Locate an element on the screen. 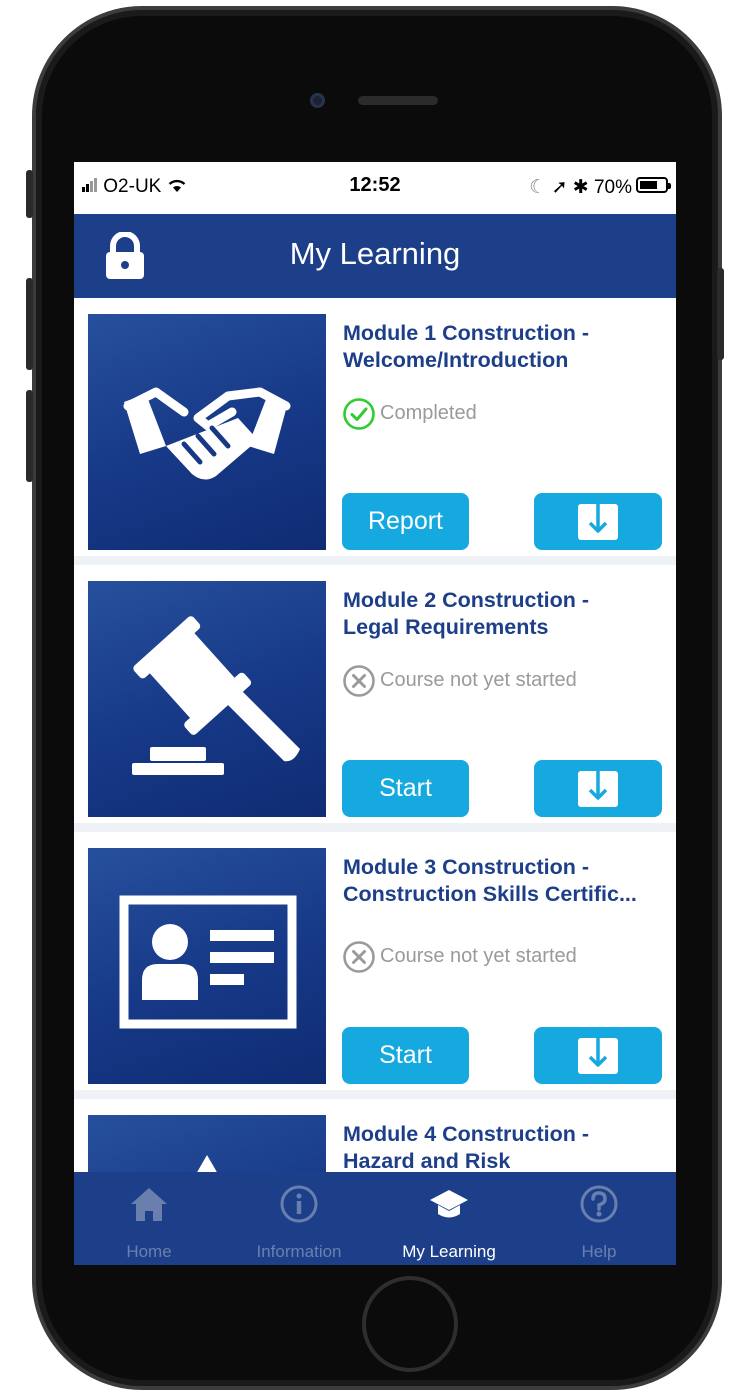 This screenshot has height=1398, width=730. header-bar: My Learning is located at coordinates (375, 256).